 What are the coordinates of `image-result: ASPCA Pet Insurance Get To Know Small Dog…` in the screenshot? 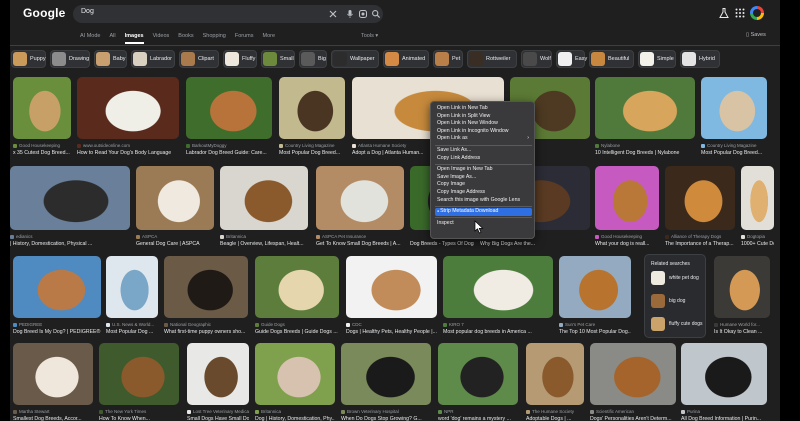 It's located at (360, 208).